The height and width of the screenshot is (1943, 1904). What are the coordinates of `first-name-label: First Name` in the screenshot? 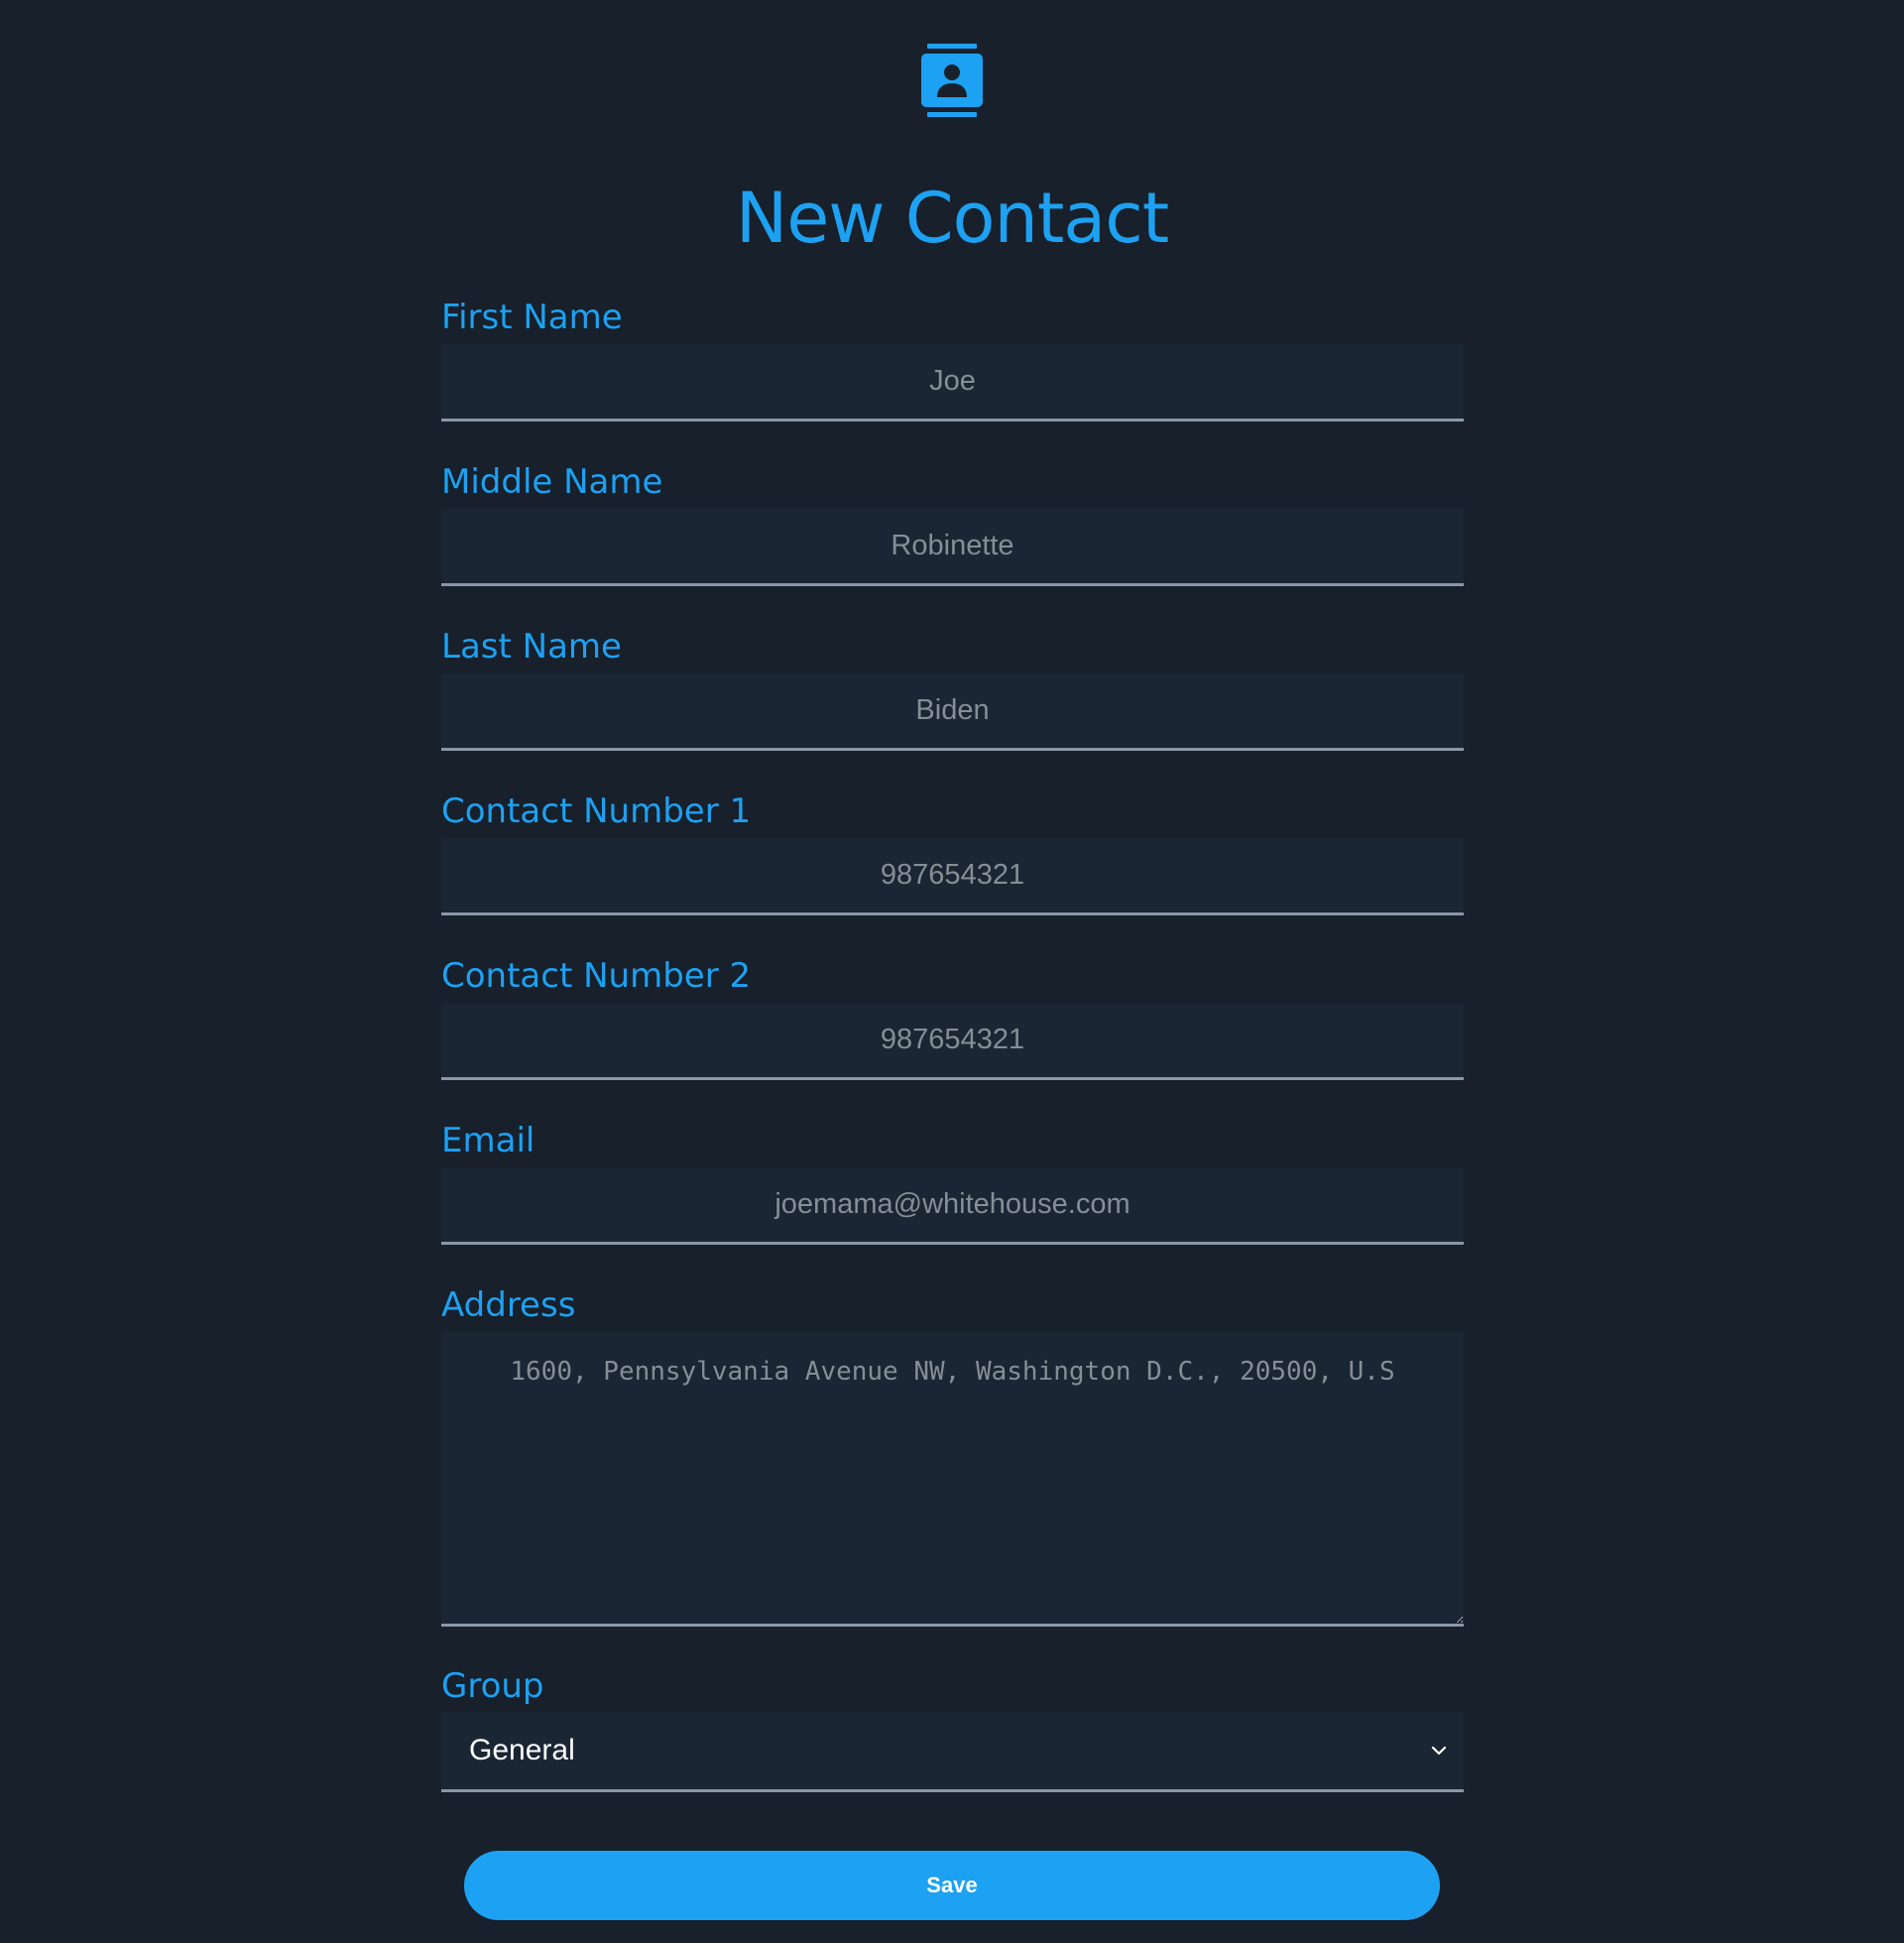 It's located at (532, 317).